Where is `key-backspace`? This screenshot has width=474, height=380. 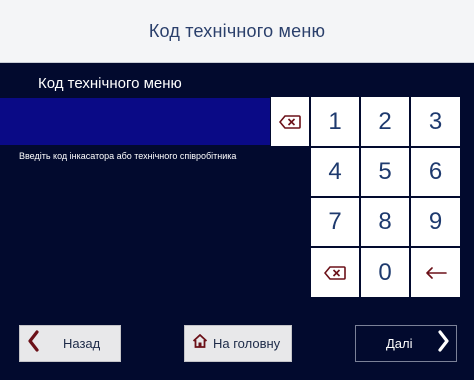 key-backspace is located at coordinates (435, 272).